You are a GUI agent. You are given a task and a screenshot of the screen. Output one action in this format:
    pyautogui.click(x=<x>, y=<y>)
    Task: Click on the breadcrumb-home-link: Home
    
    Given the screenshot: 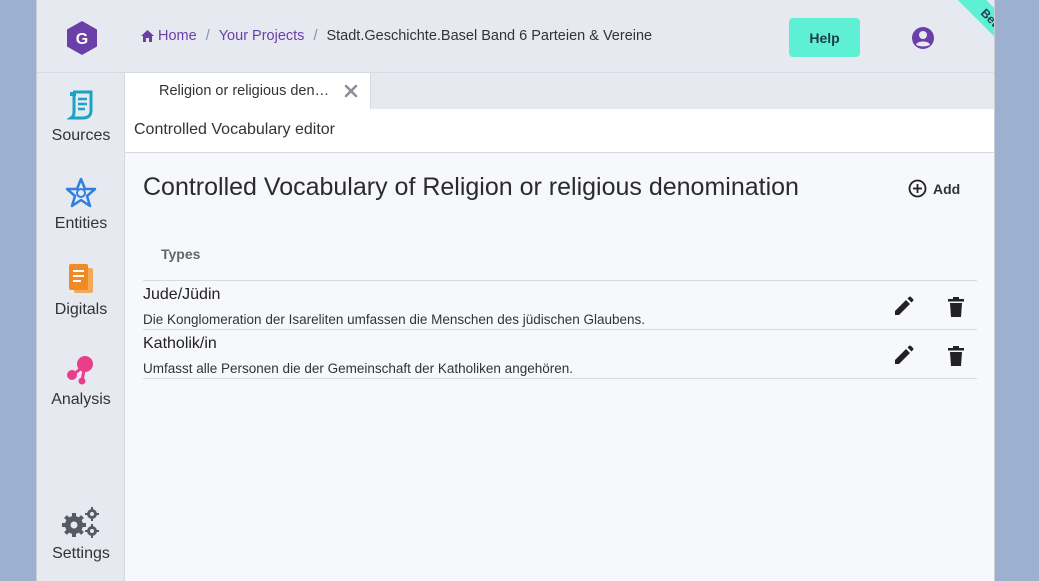 What is the action you would take?
    pyautogui.click(x=177, y=36)
    